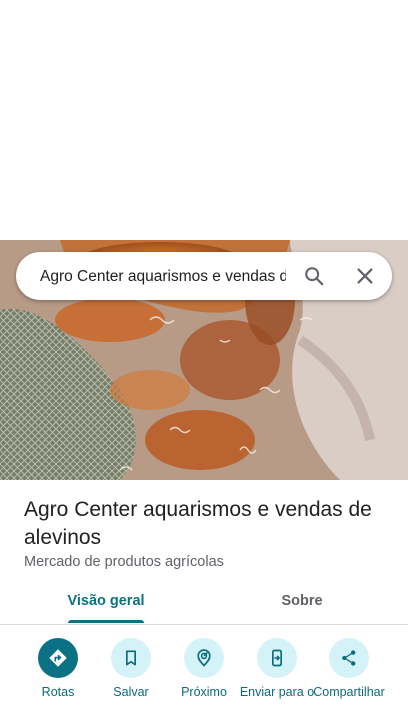 The width and height of the screenshot is (408, 720). I want to click on tab-about: Sobre, so click(302, 604).